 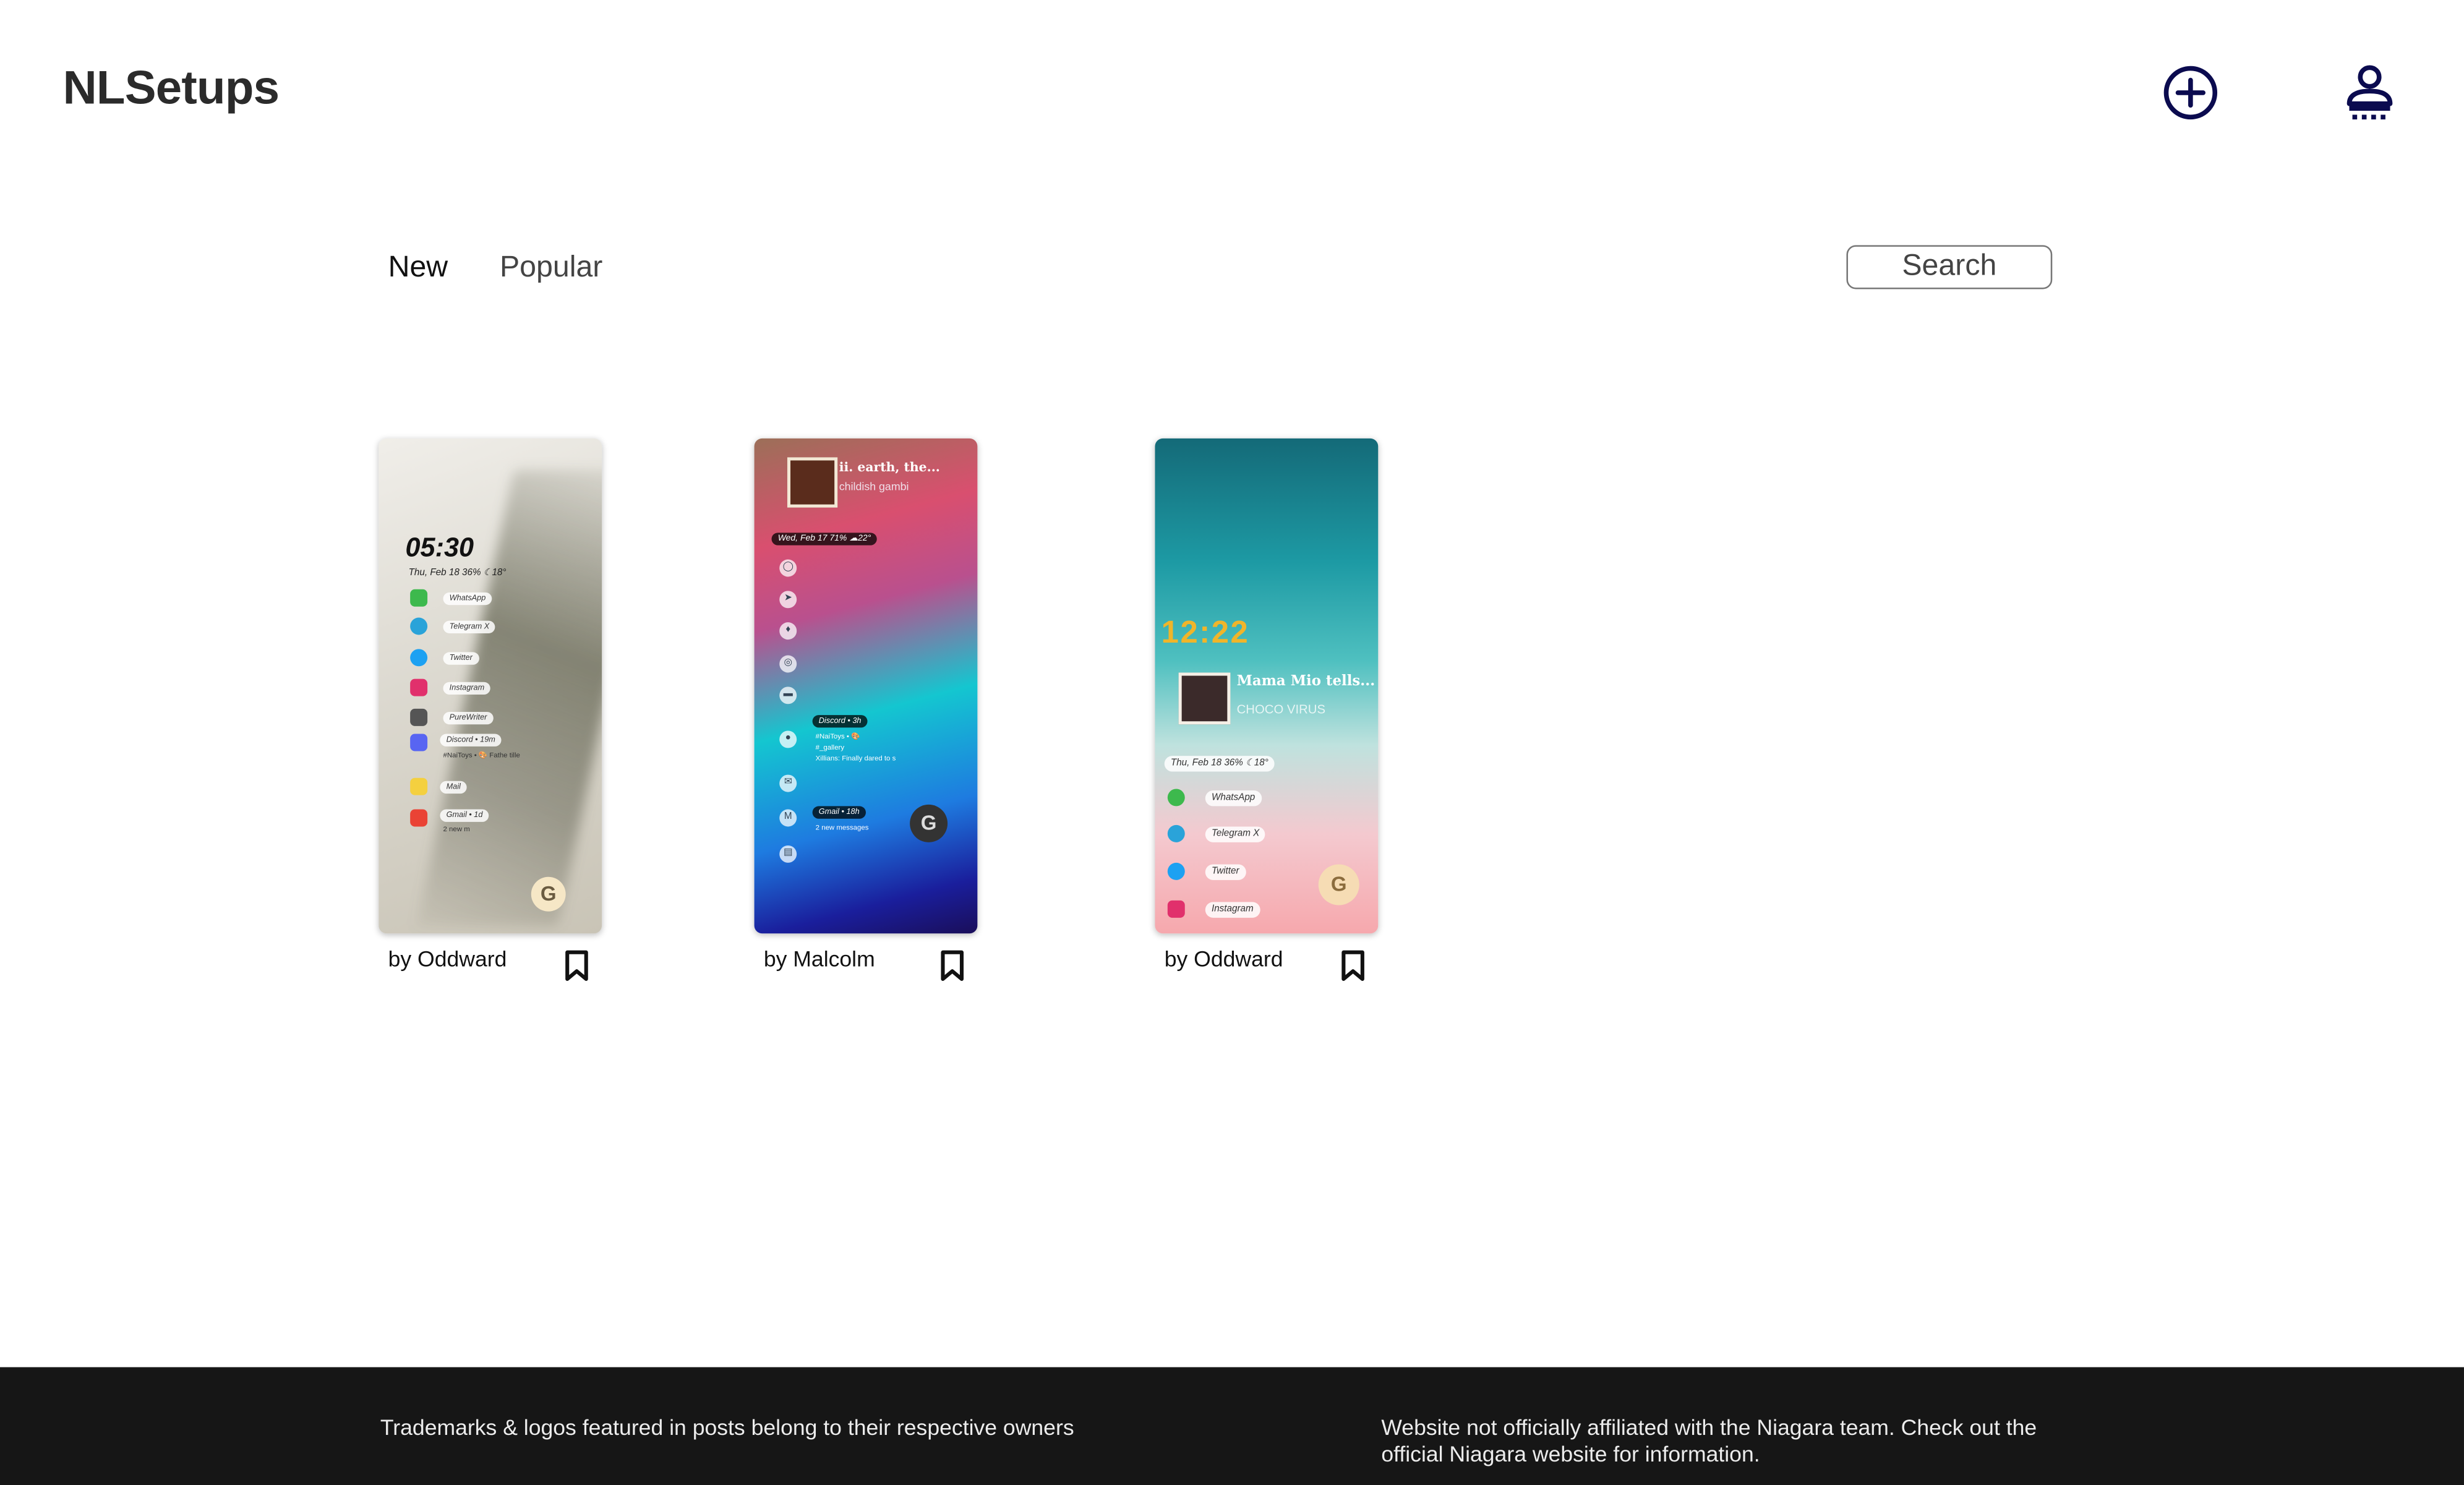 What do you see at coordinates (788, 631) in the screenshot?
I see `twitter-icon: ♦` at bounding box center [788, 631].